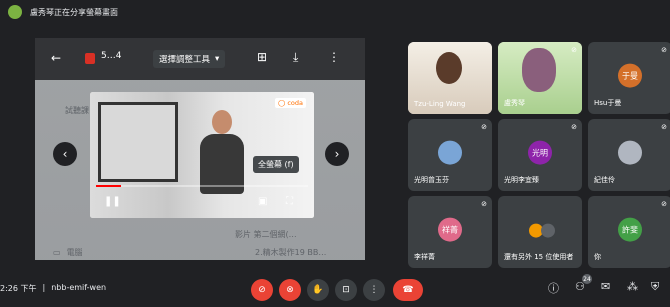  I want to click on more-vert-icon: ⋮, so click(374, 290).